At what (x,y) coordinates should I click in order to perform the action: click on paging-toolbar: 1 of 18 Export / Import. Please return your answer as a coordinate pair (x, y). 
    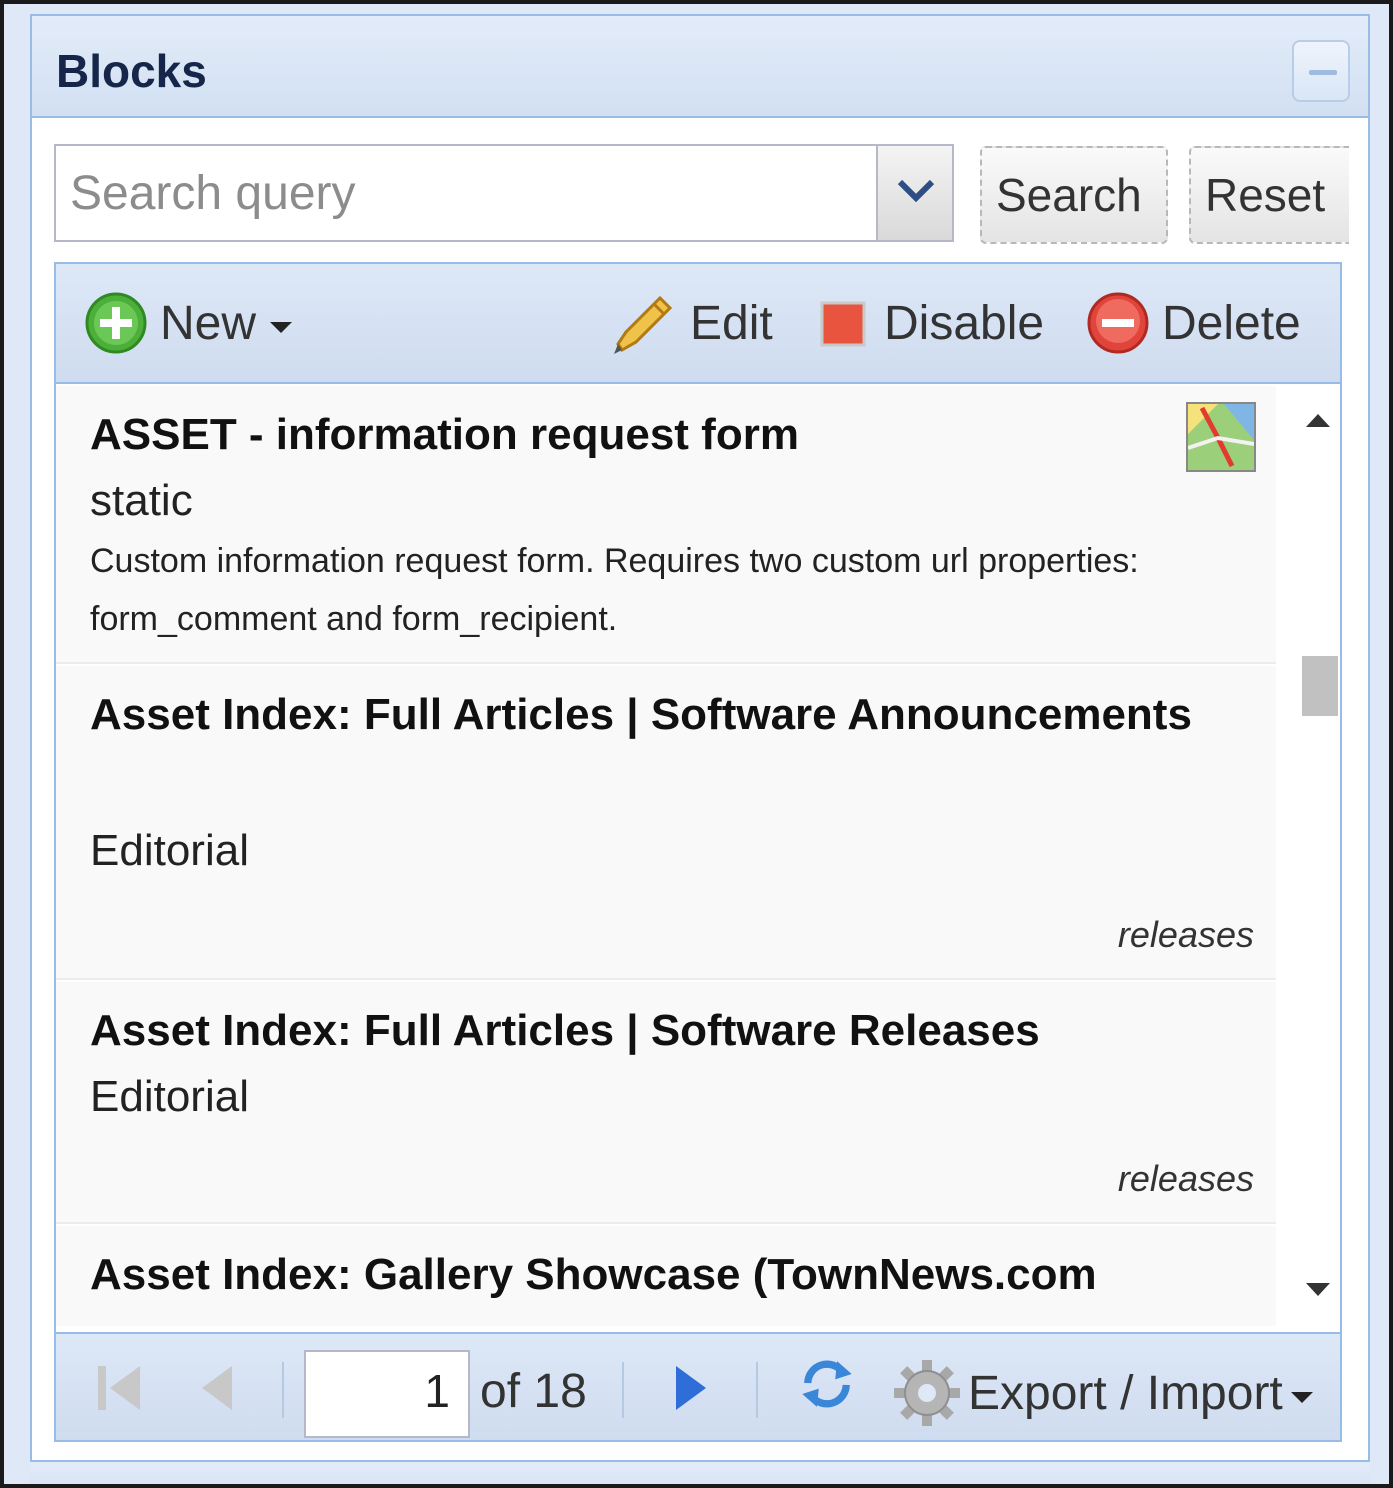
    Looking at the image, I should click on (698, 1386).